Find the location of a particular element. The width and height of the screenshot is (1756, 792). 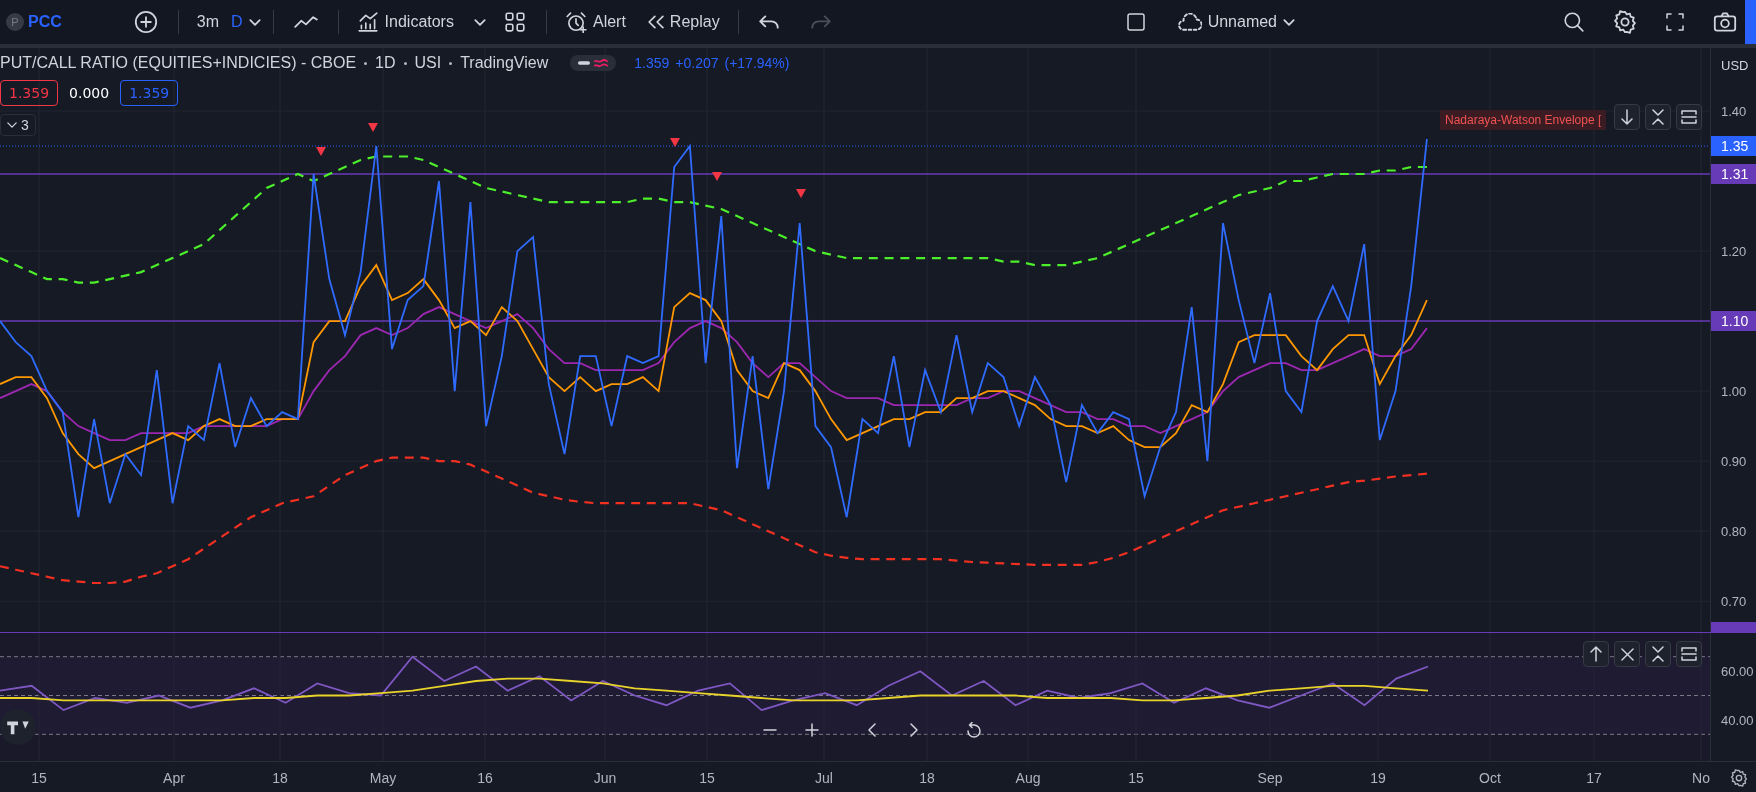

fullscreen-icon is located at coordinates (1675, 22).